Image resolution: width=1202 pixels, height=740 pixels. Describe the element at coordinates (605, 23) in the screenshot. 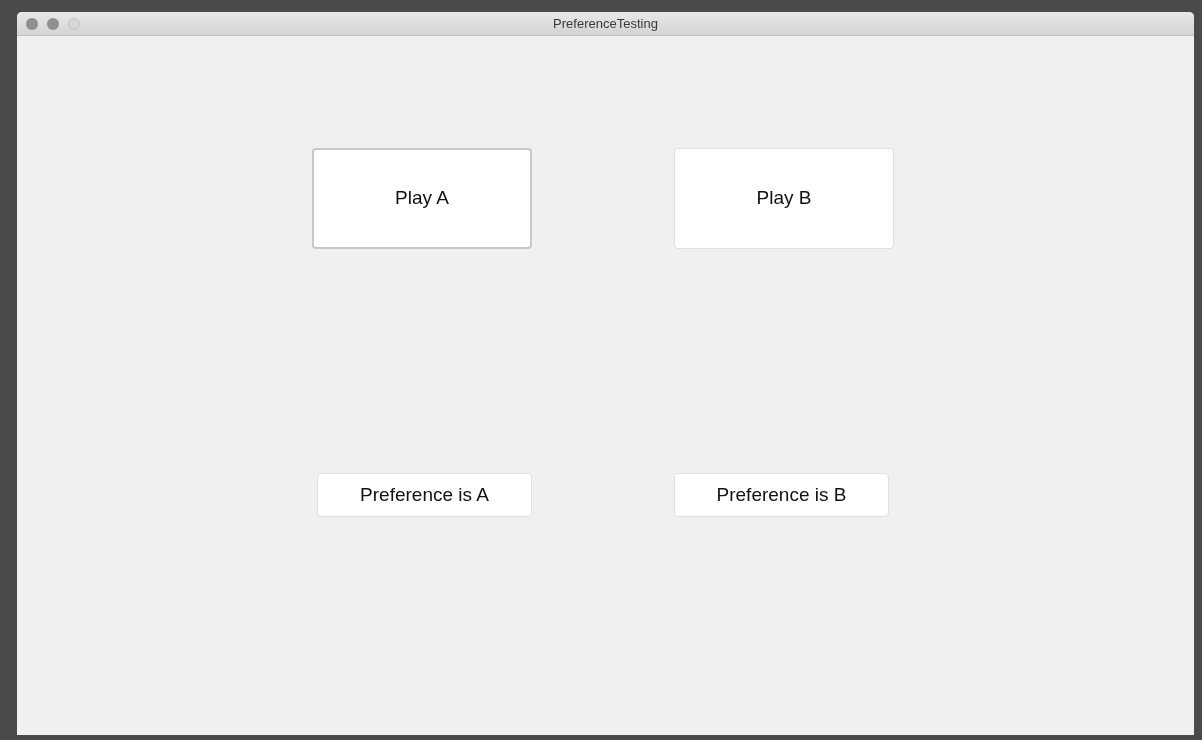

I see `window-title: PreferenceTesting` at that location.